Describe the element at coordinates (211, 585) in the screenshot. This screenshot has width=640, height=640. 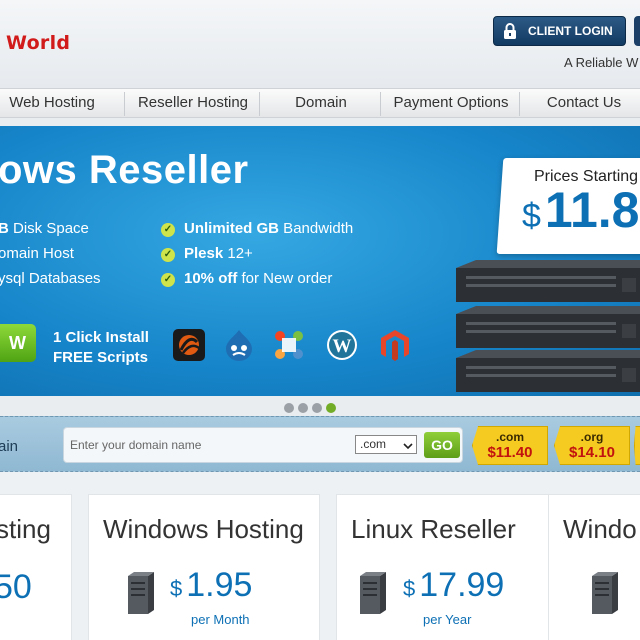
I see `plan-price: $1.95` at that location.